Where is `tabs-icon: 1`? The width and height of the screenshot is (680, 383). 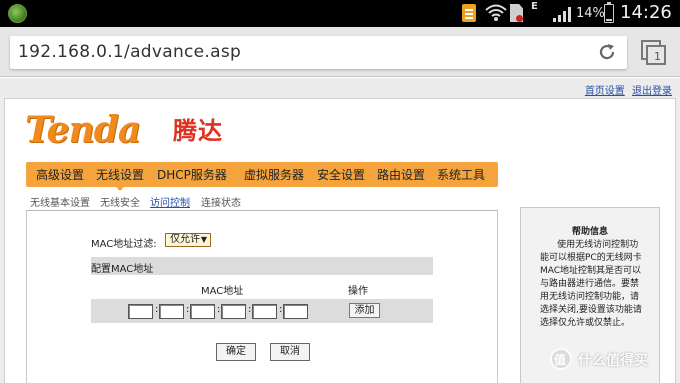
tabs-icon: 1 is located at coordinates (654, 53).